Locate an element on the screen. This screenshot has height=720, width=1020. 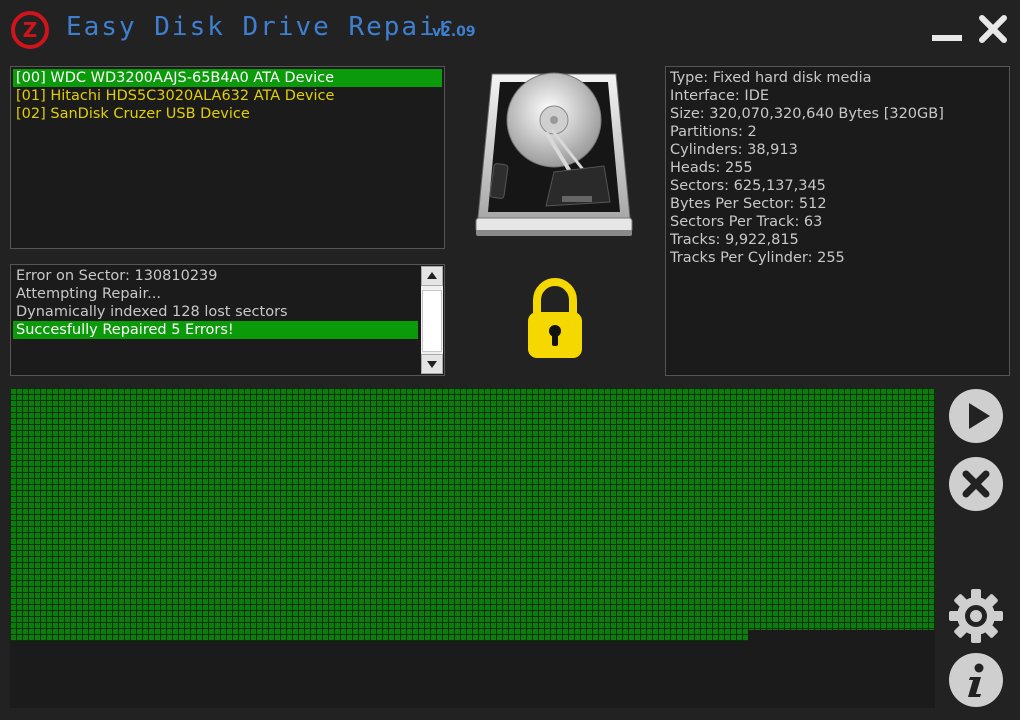
settings-button is located at coordinates (976, 616).